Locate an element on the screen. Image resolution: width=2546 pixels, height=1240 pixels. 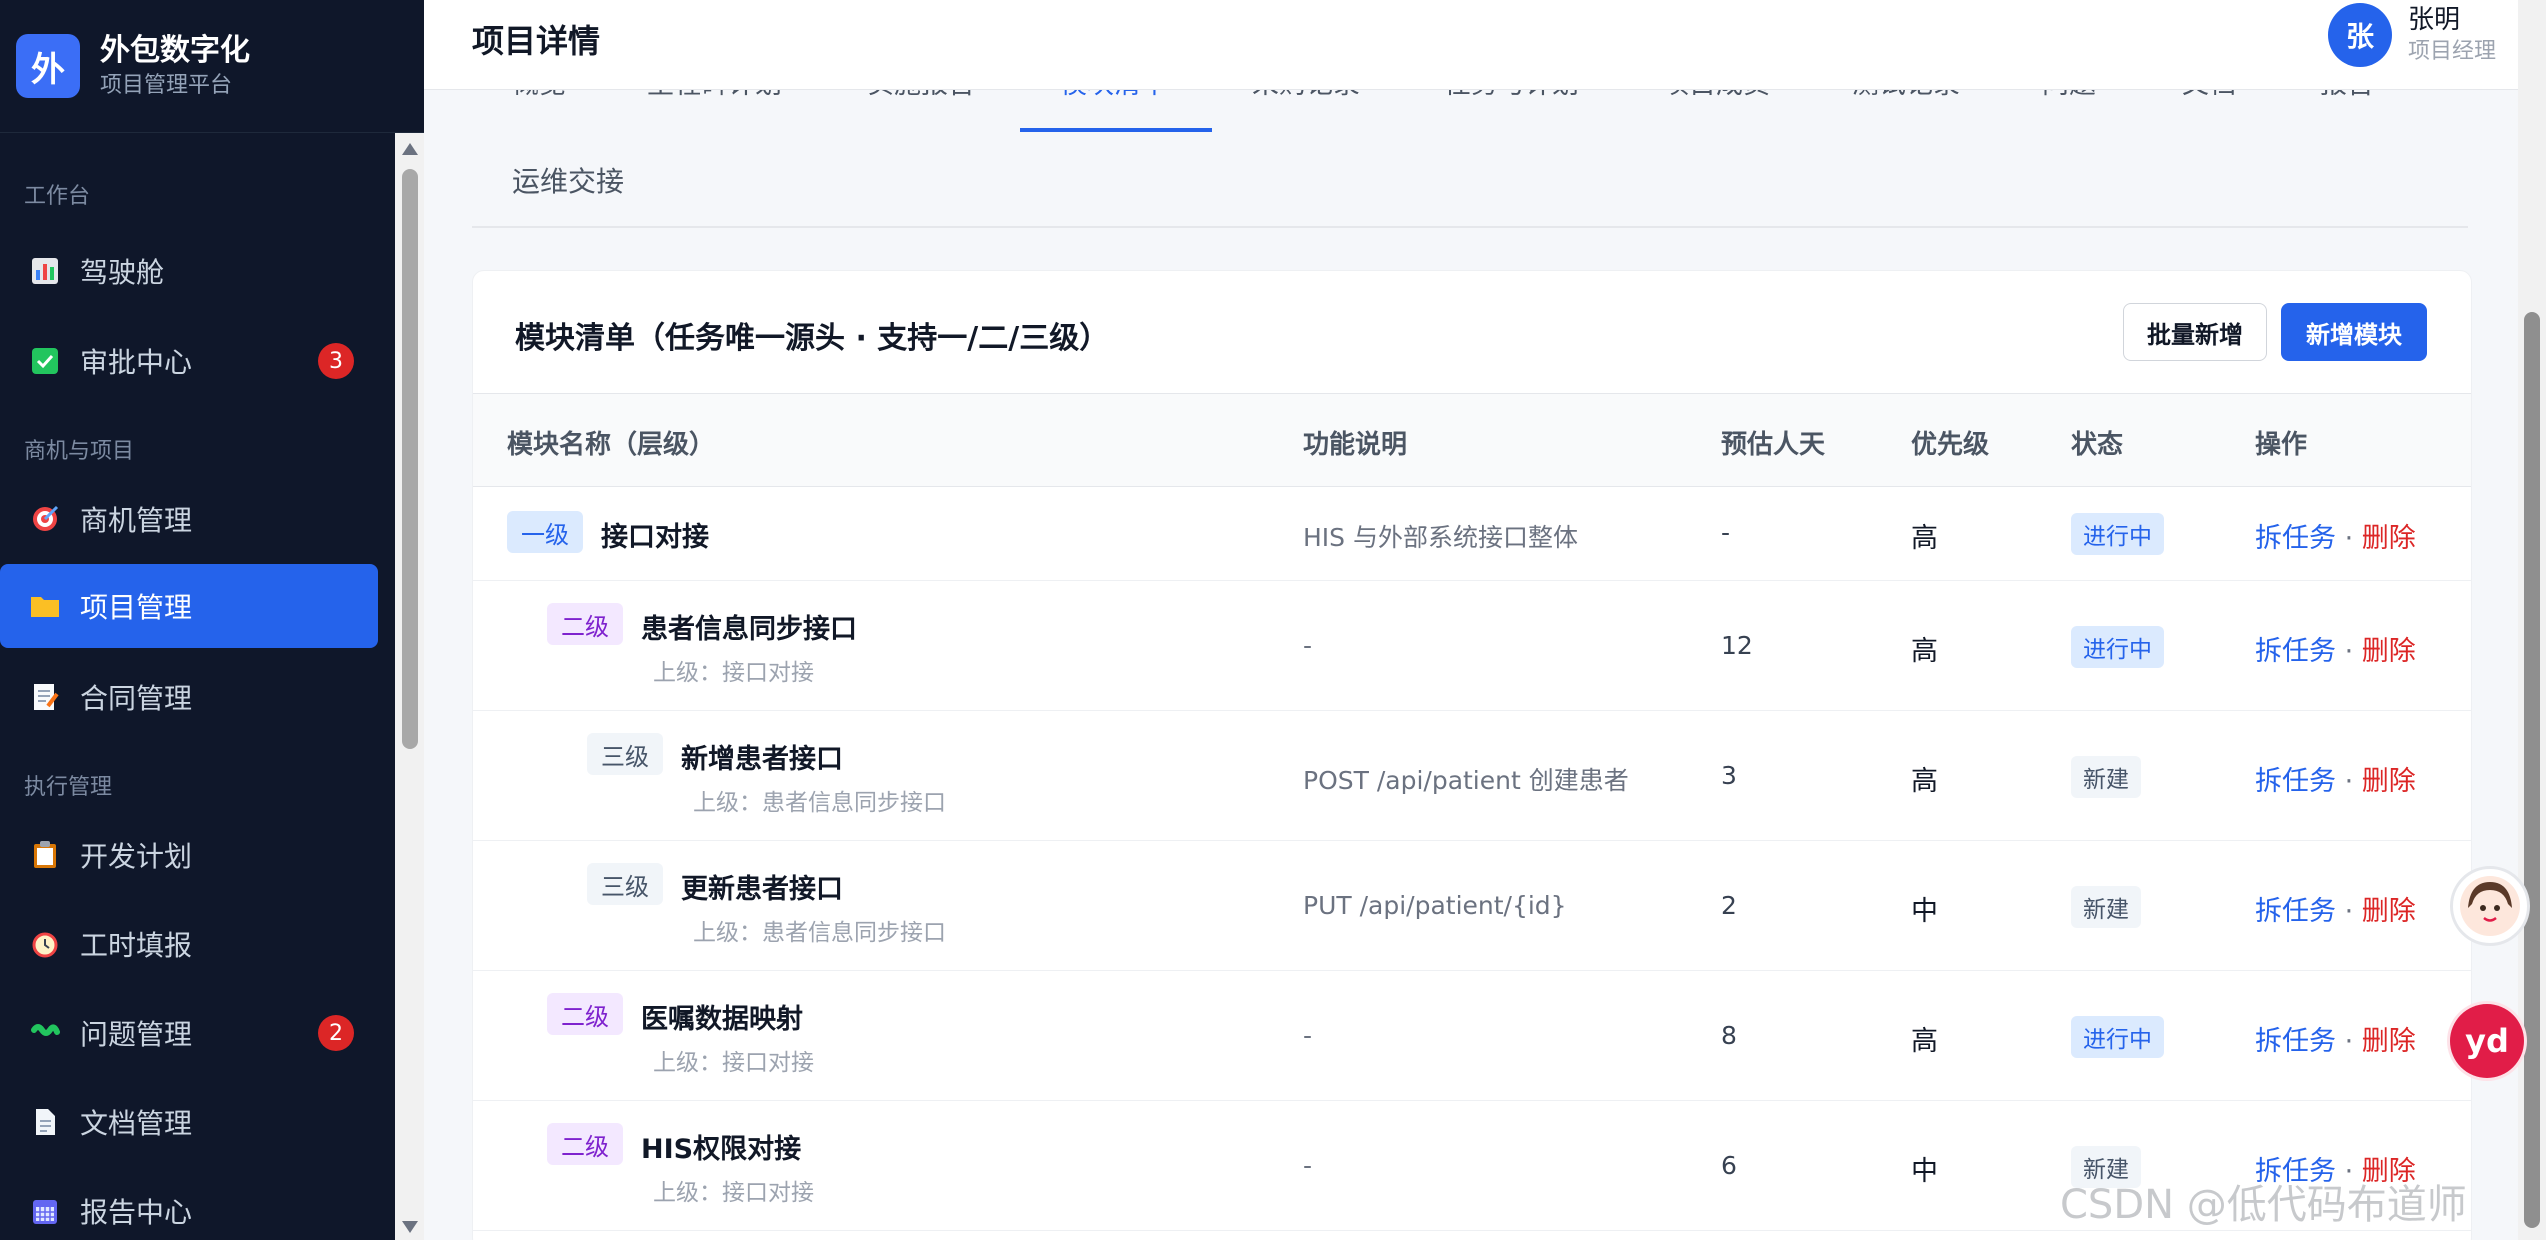
col-status: 状态 is located at coordinates (2097, 445).